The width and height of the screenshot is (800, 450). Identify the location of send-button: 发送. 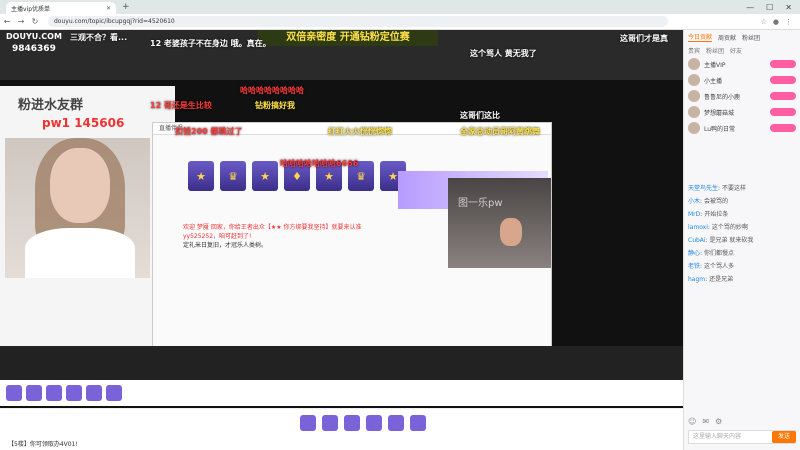
(784, 437).